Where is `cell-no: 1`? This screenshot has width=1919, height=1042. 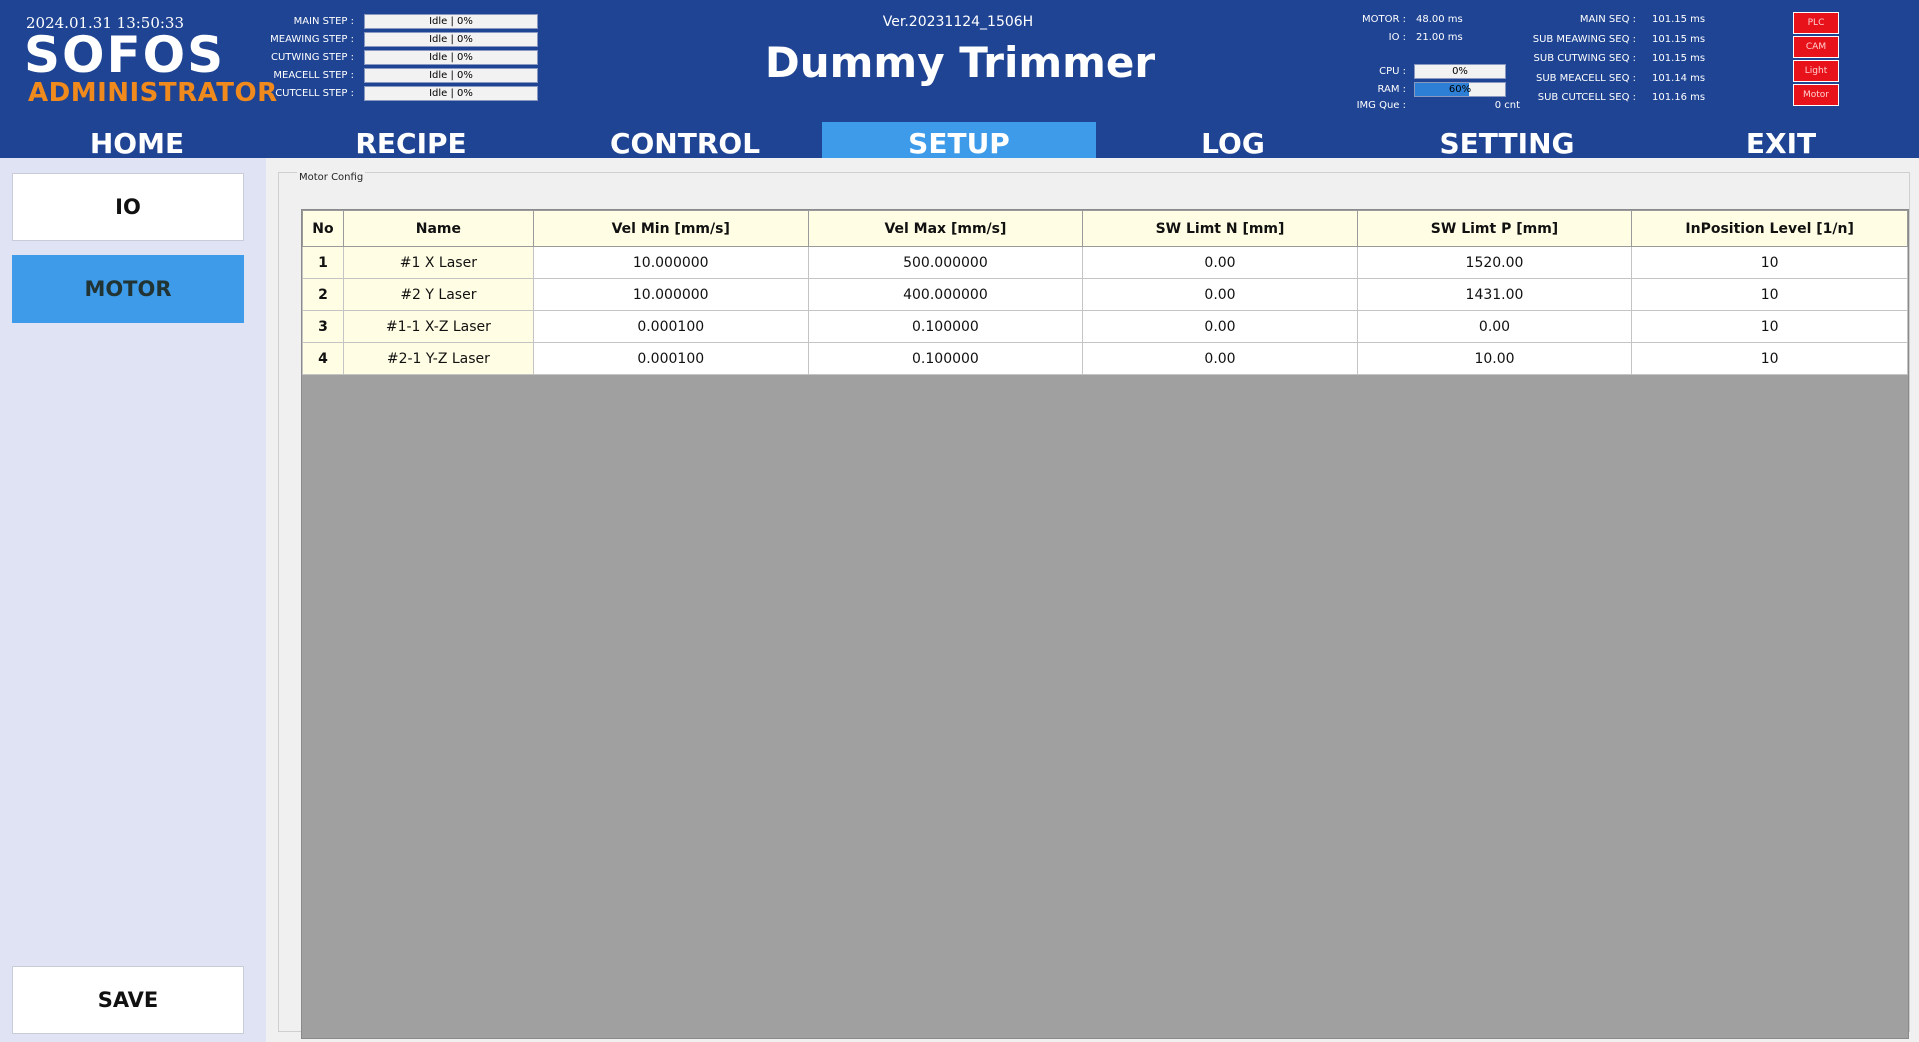
cell-no: 1 is located at coordinates (323, 262).